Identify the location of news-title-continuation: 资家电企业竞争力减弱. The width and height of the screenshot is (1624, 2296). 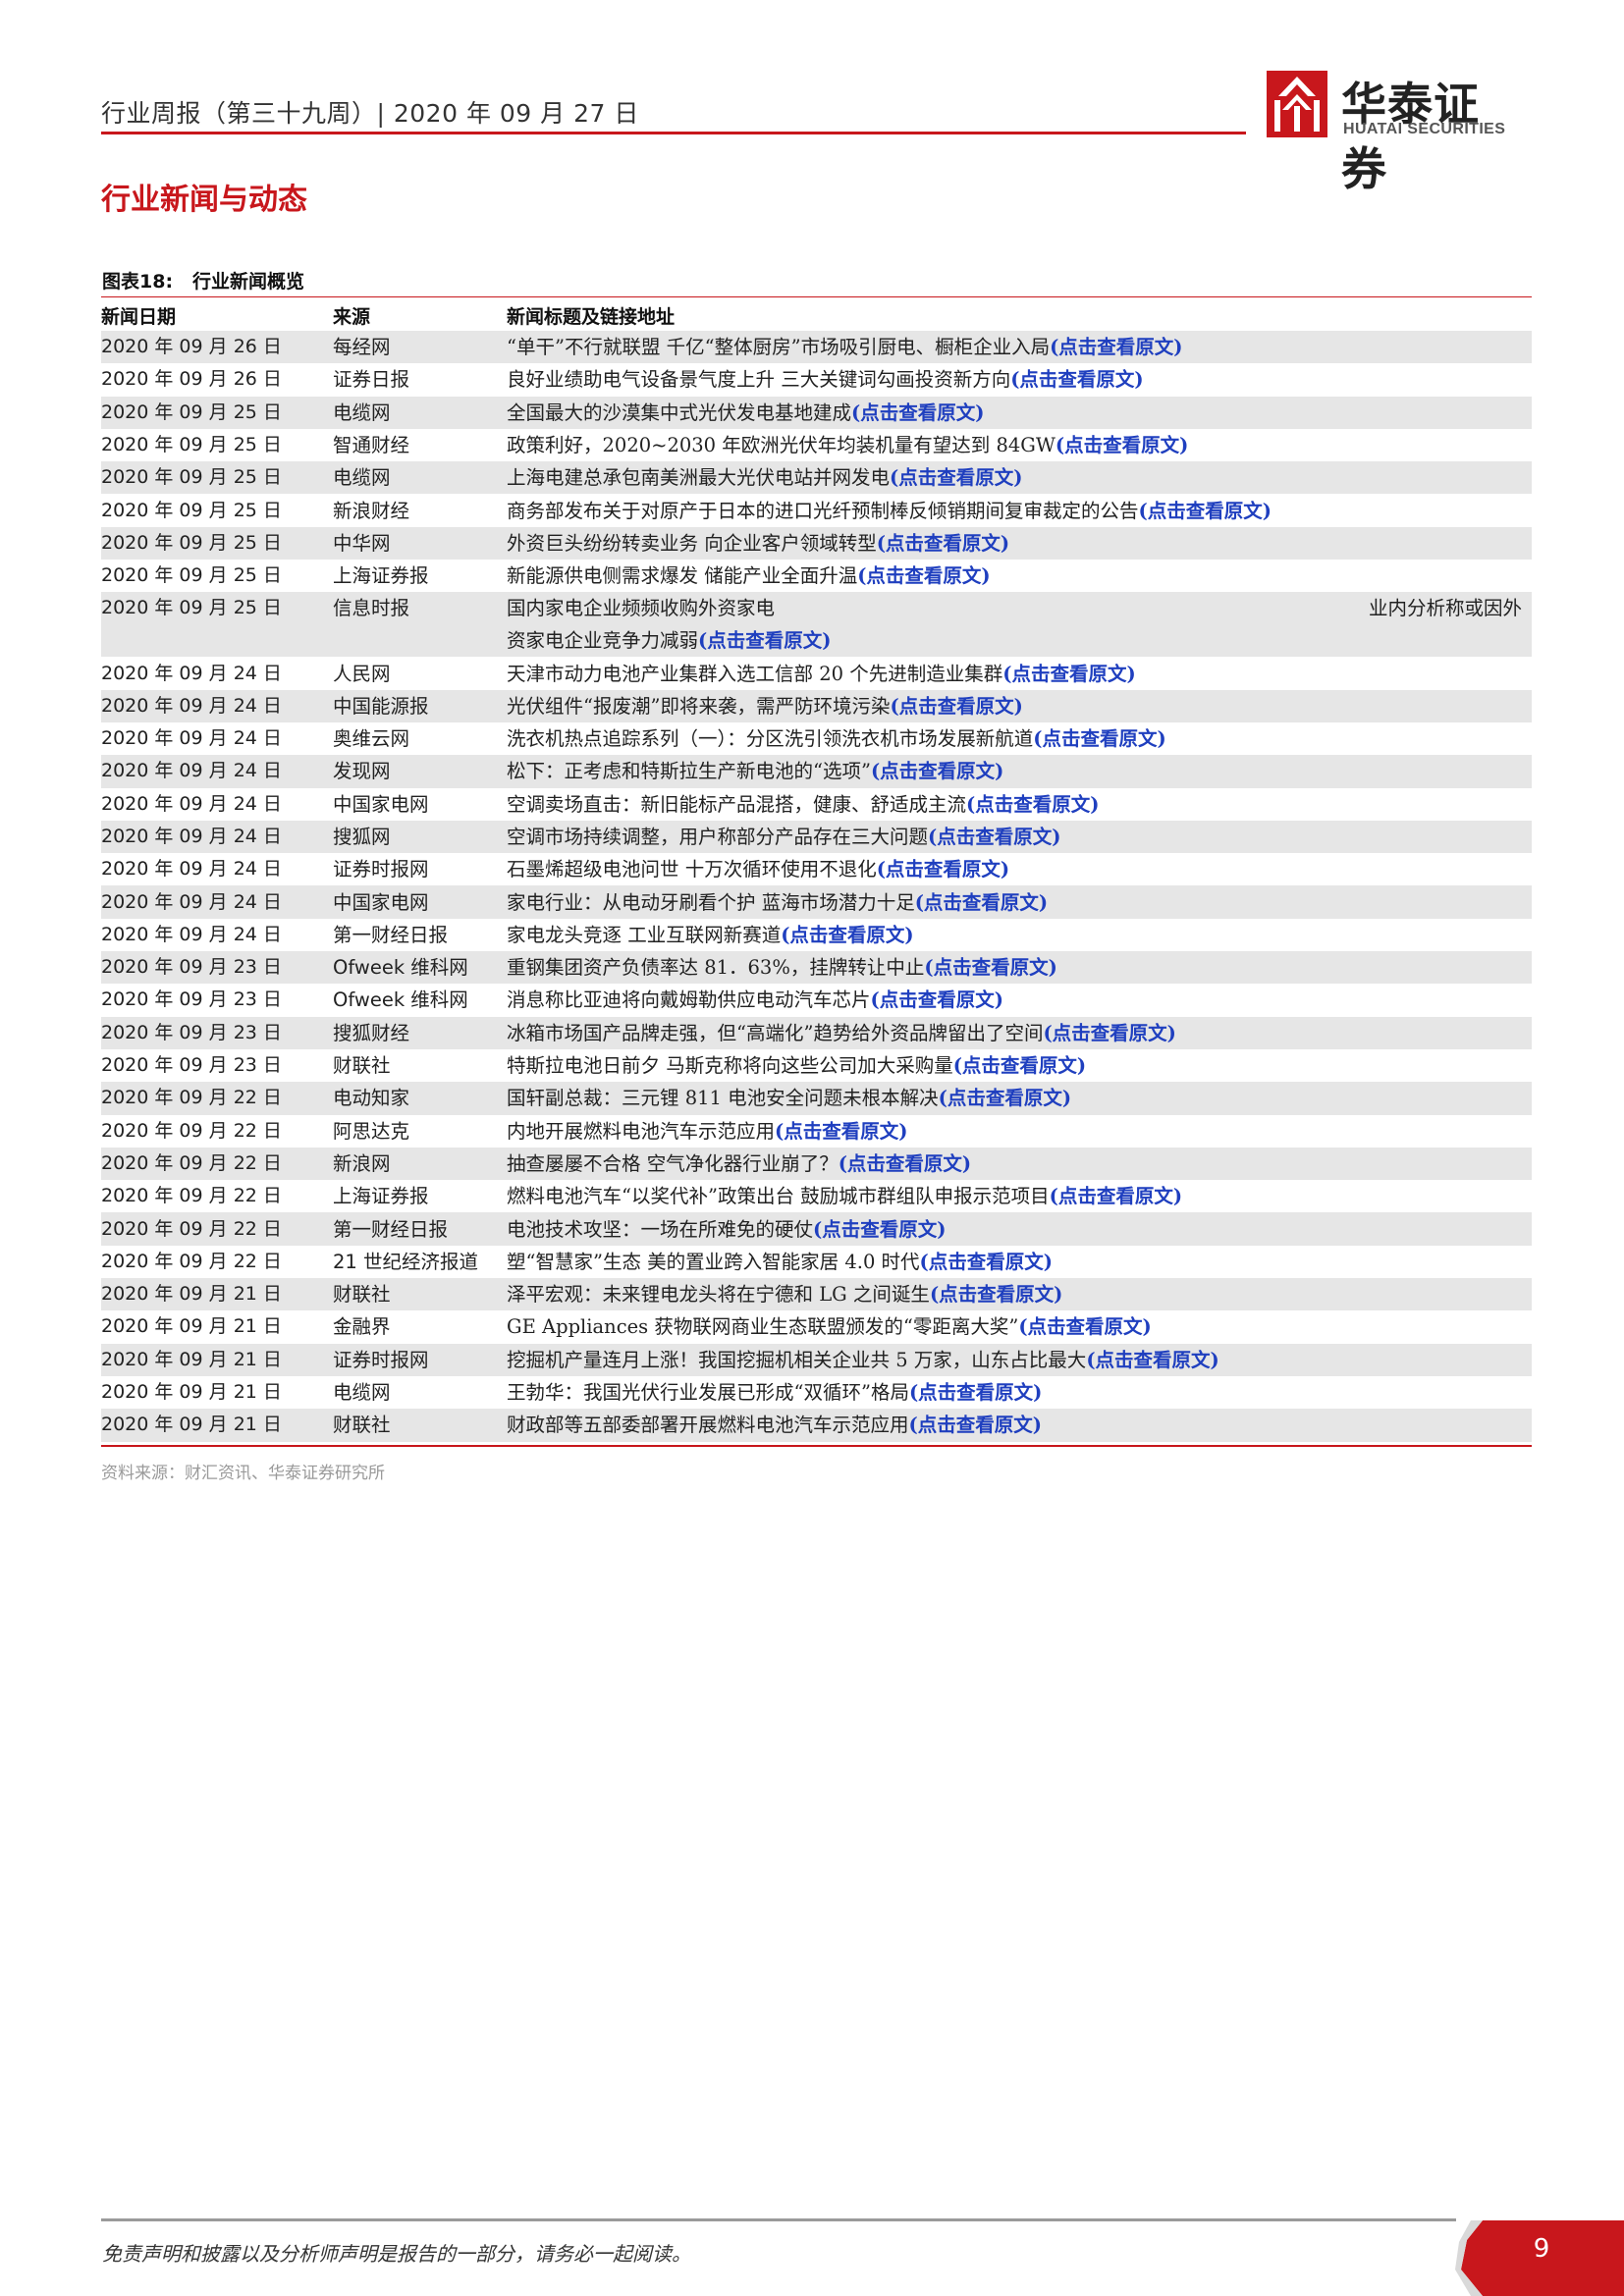
(603, 641).